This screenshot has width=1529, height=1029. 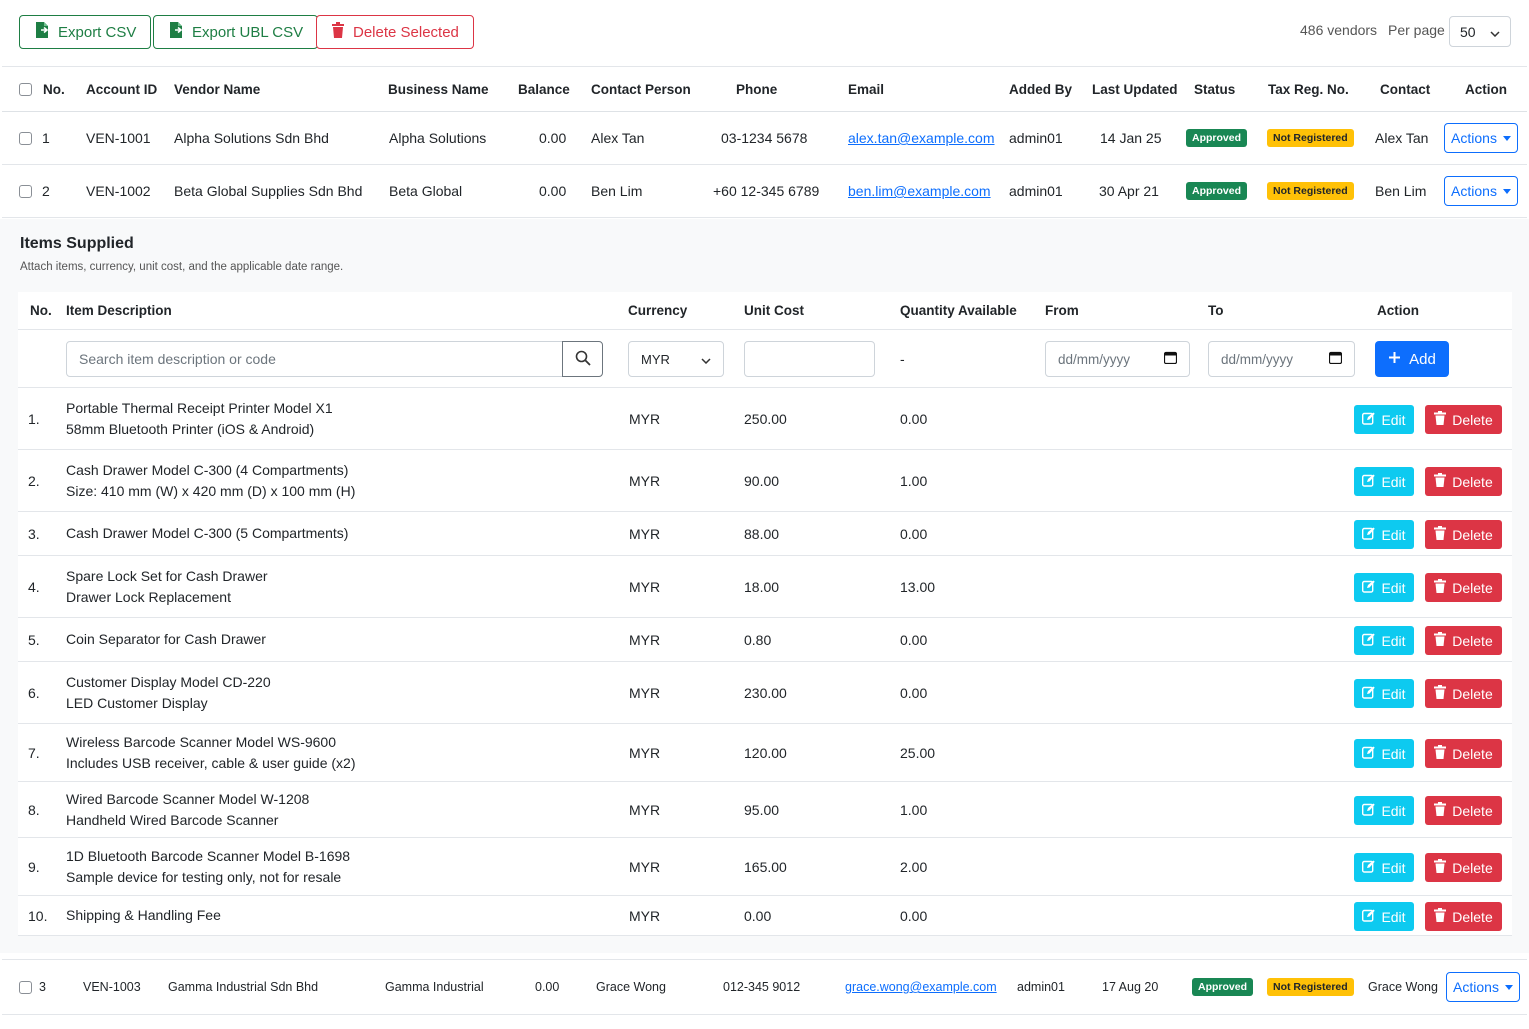 What do you see at coordinates (544, 89) in the screenshot?
I see `col-balance: Balance` at bounding box center [544, 89].